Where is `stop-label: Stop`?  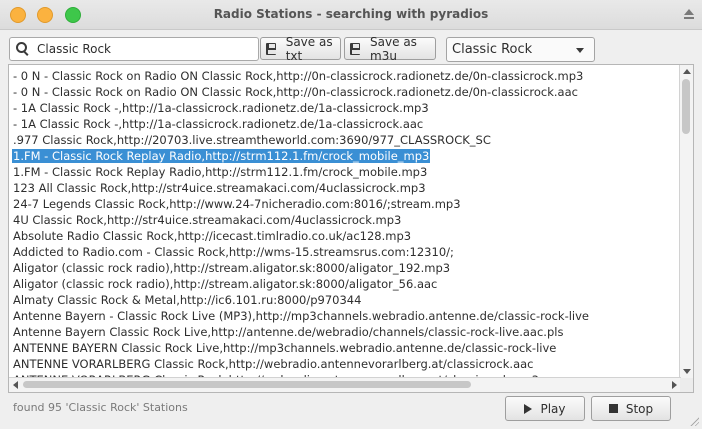 stop-label: Stop is located at coordinates (639, 408).